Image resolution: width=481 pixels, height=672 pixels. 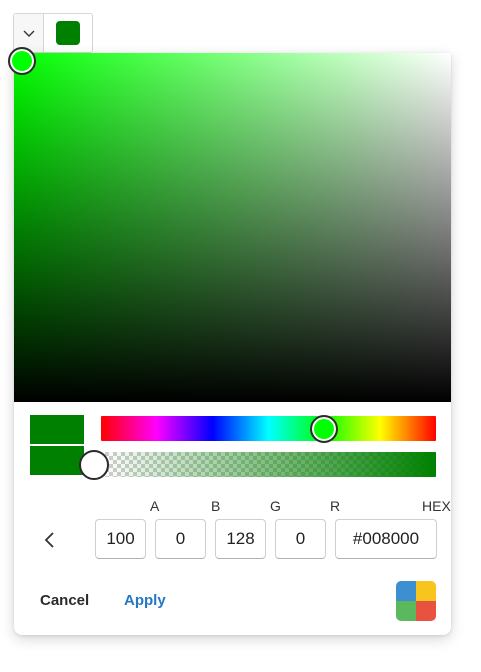 What do you see at coordinates (57, 429) in the screenshot?
I see `new-color-preview` at bounding box center [57, 429].